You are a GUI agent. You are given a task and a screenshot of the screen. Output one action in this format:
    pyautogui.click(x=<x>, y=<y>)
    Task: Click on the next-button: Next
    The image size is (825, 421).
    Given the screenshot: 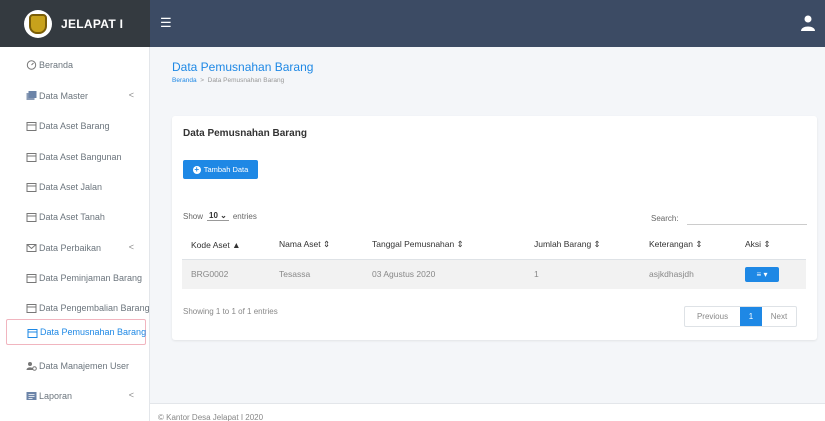 What is the action you would take?
    pyautogui.click(x=779, y=316)
    